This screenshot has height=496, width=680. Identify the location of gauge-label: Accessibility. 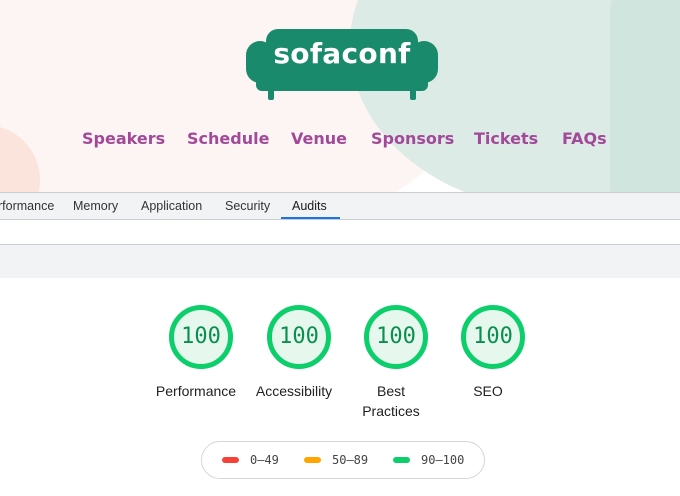
(294, 391).